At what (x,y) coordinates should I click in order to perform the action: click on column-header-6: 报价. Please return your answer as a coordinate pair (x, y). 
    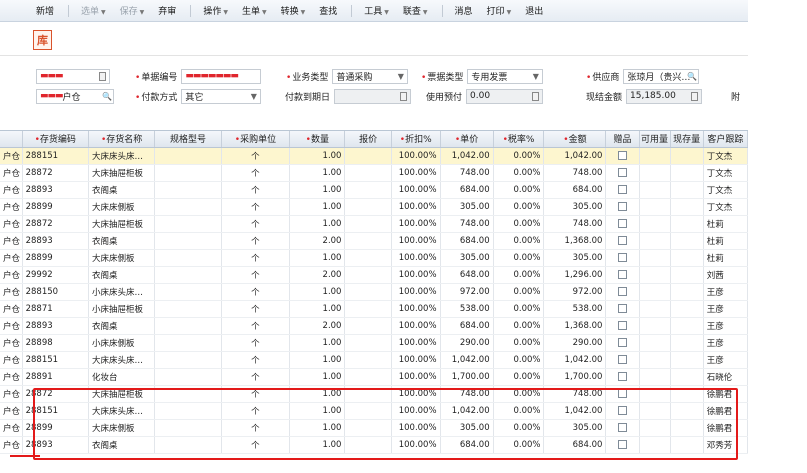
    Looking at the image, I should click on (368, 139).